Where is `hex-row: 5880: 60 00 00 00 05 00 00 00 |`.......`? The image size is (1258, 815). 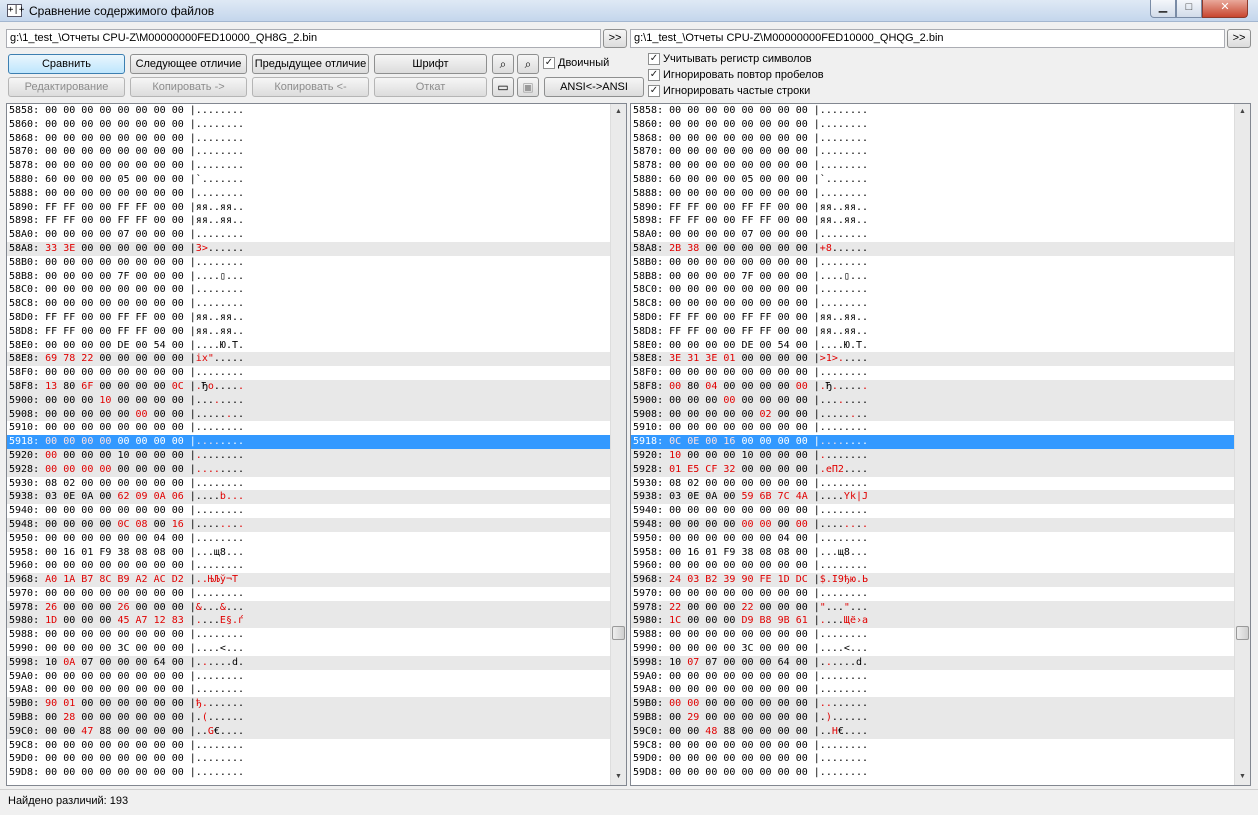 hex-row: 5880: 60 00 00 00 05 00 00 00 |`....... is located at coordinates (309, 180).